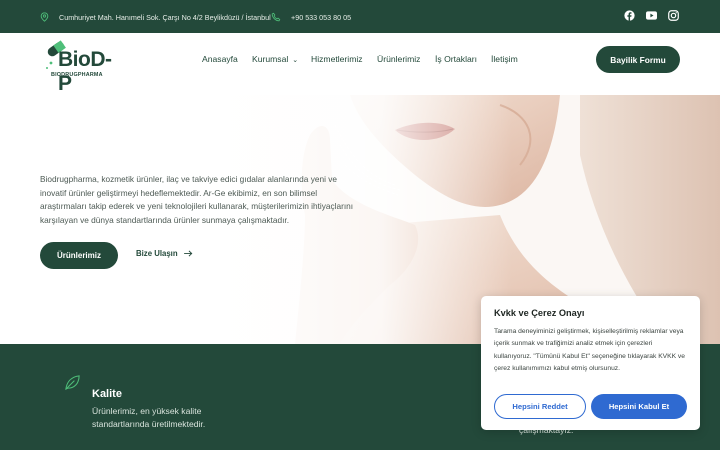 Image resolution: width=720 pixels, height=450 pixels. What do you see at coordinates (539, 313) in the screenshot?
I see `cookie-title: Kvkk ve Çerez Onayı` at bounding box center [539, 313].